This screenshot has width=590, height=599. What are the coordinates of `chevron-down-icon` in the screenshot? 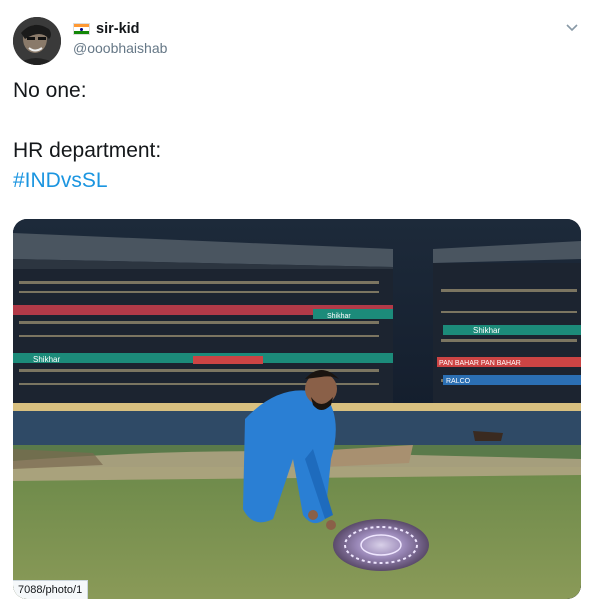 It's located at (572, 28).